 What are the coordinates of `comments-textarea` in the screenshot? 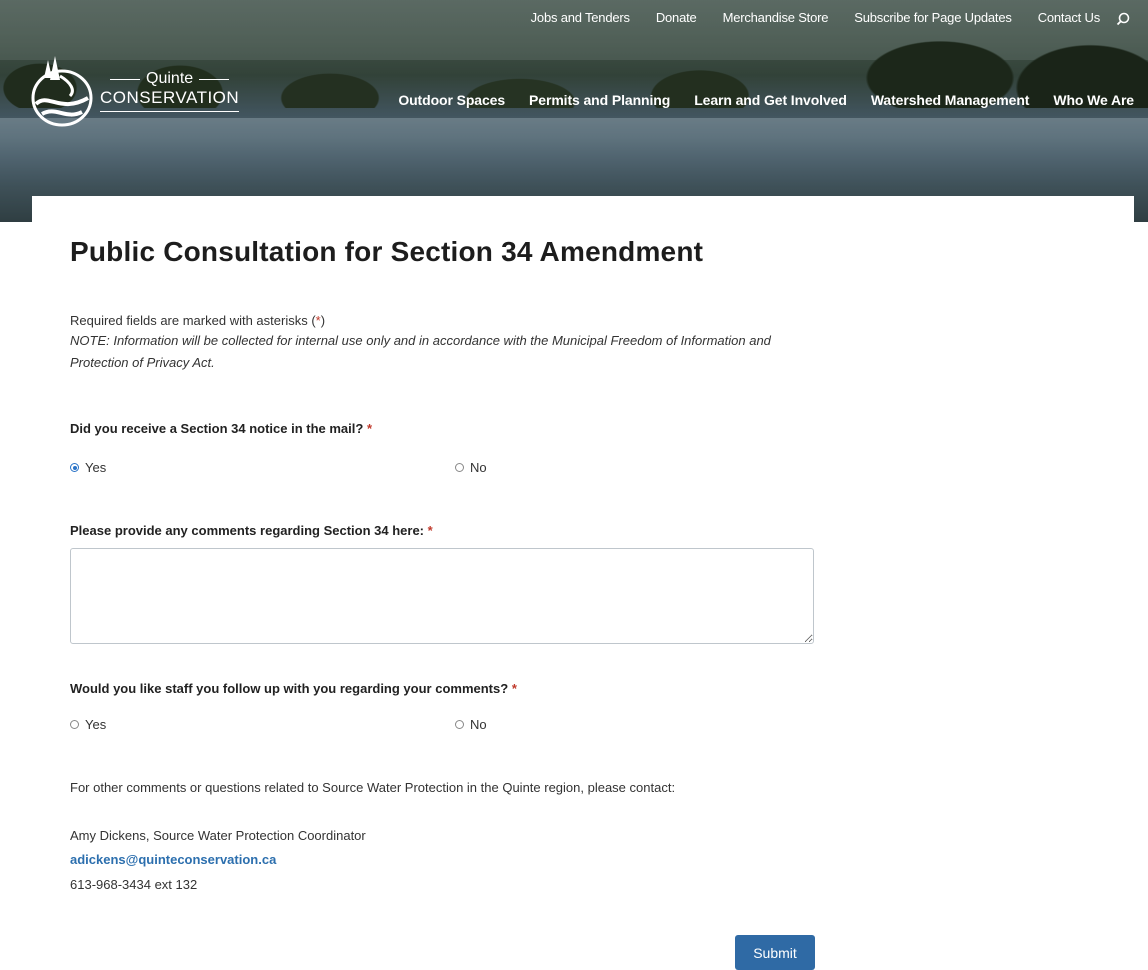 It's located at (442, 596).